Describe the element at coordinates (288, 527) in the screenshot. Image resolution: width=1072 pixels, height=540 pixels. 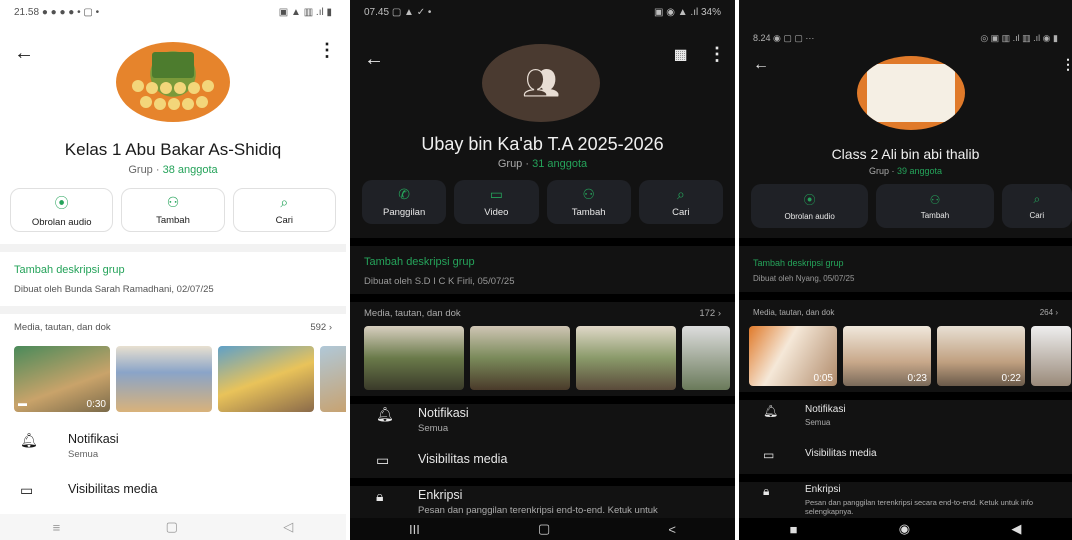
I see `back-icon: ◁` at that location.